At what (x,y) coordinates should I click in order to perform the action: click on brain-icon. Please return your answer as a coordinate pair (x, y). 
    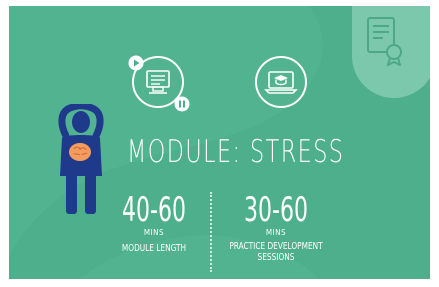
    Looking at the image, I should click on (80, 152).